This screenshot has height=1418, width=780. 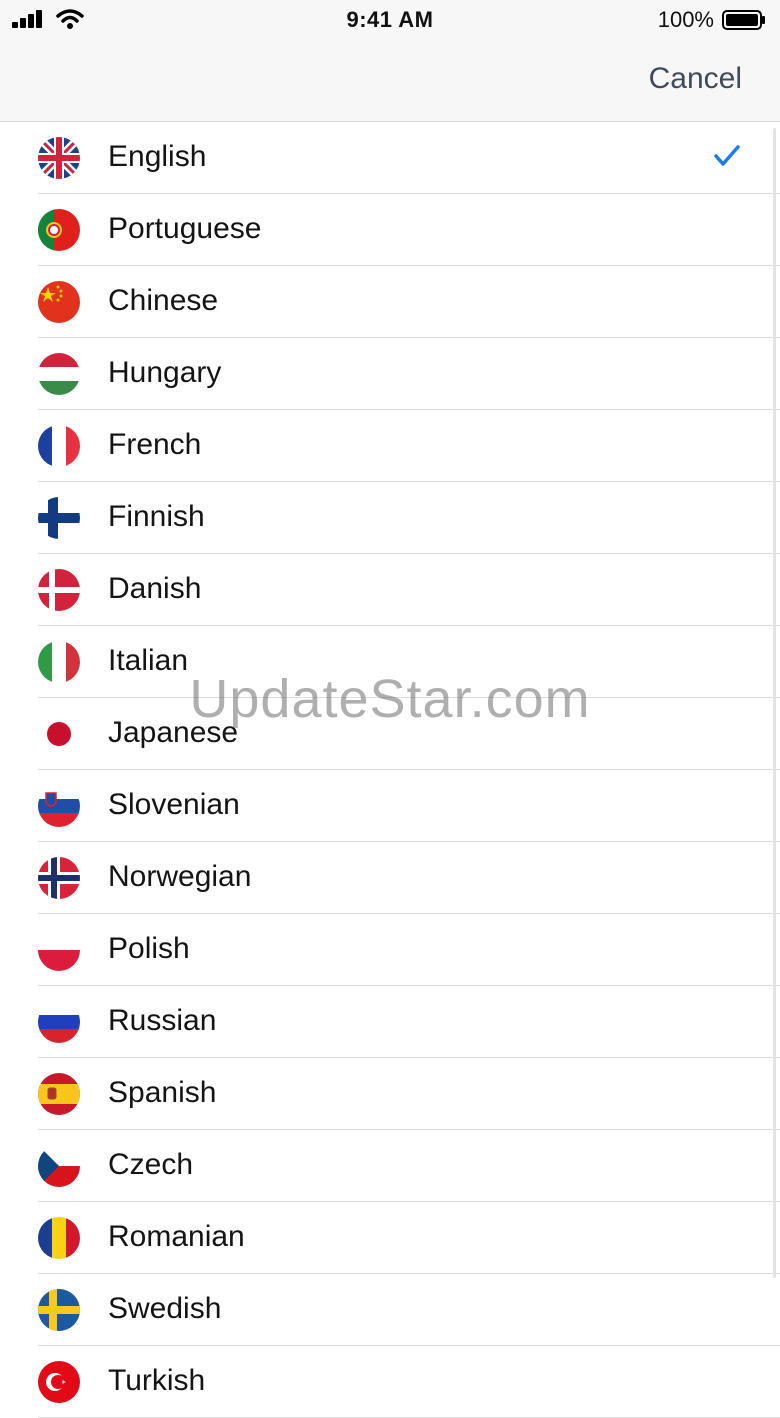 I want to click on language-row-english: English, so click(x=390, y=158).